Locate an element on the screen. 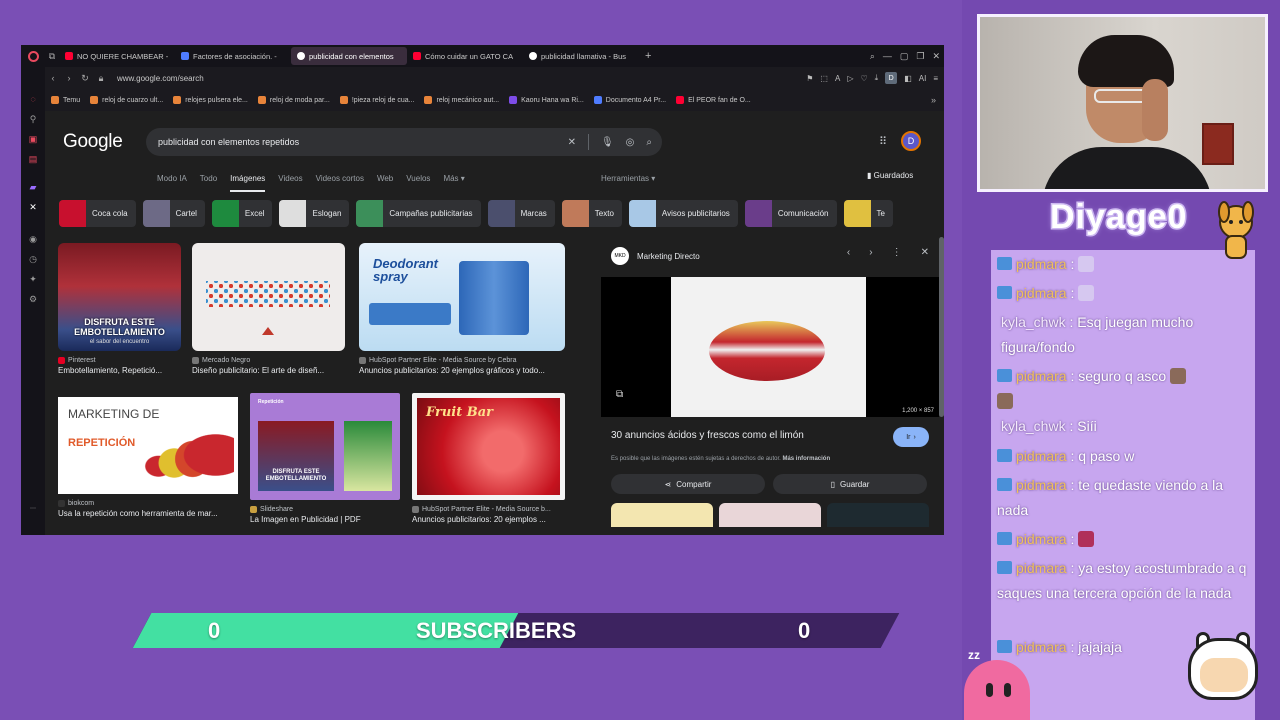 This screenshot has width=1280, height=720. chip-coca-cola: Coca cola is located at coordinates (97, 213).